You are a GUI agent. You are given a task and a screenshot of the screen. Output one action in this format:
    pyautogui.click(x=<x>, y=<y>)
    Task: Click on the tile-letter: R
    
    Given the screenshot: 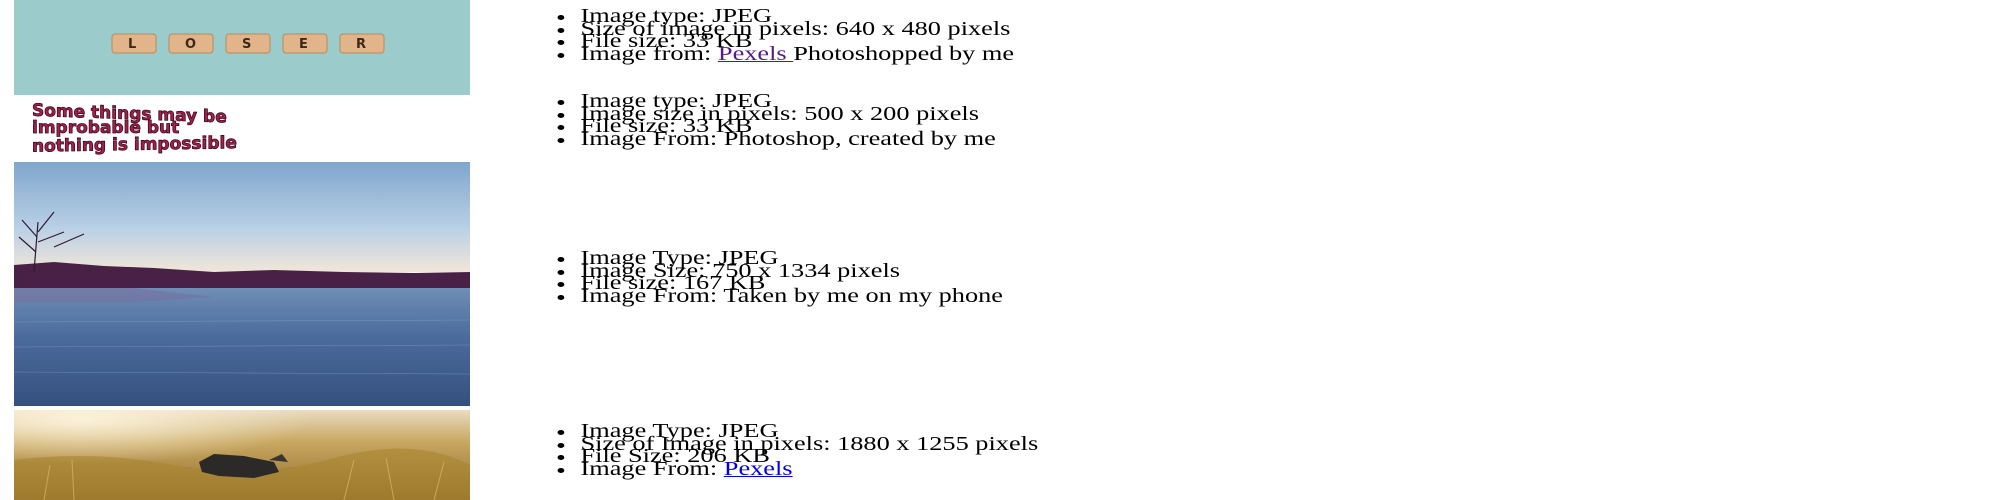 What is the action you would take?
    pyautogui.click(x=361, y=44)
    